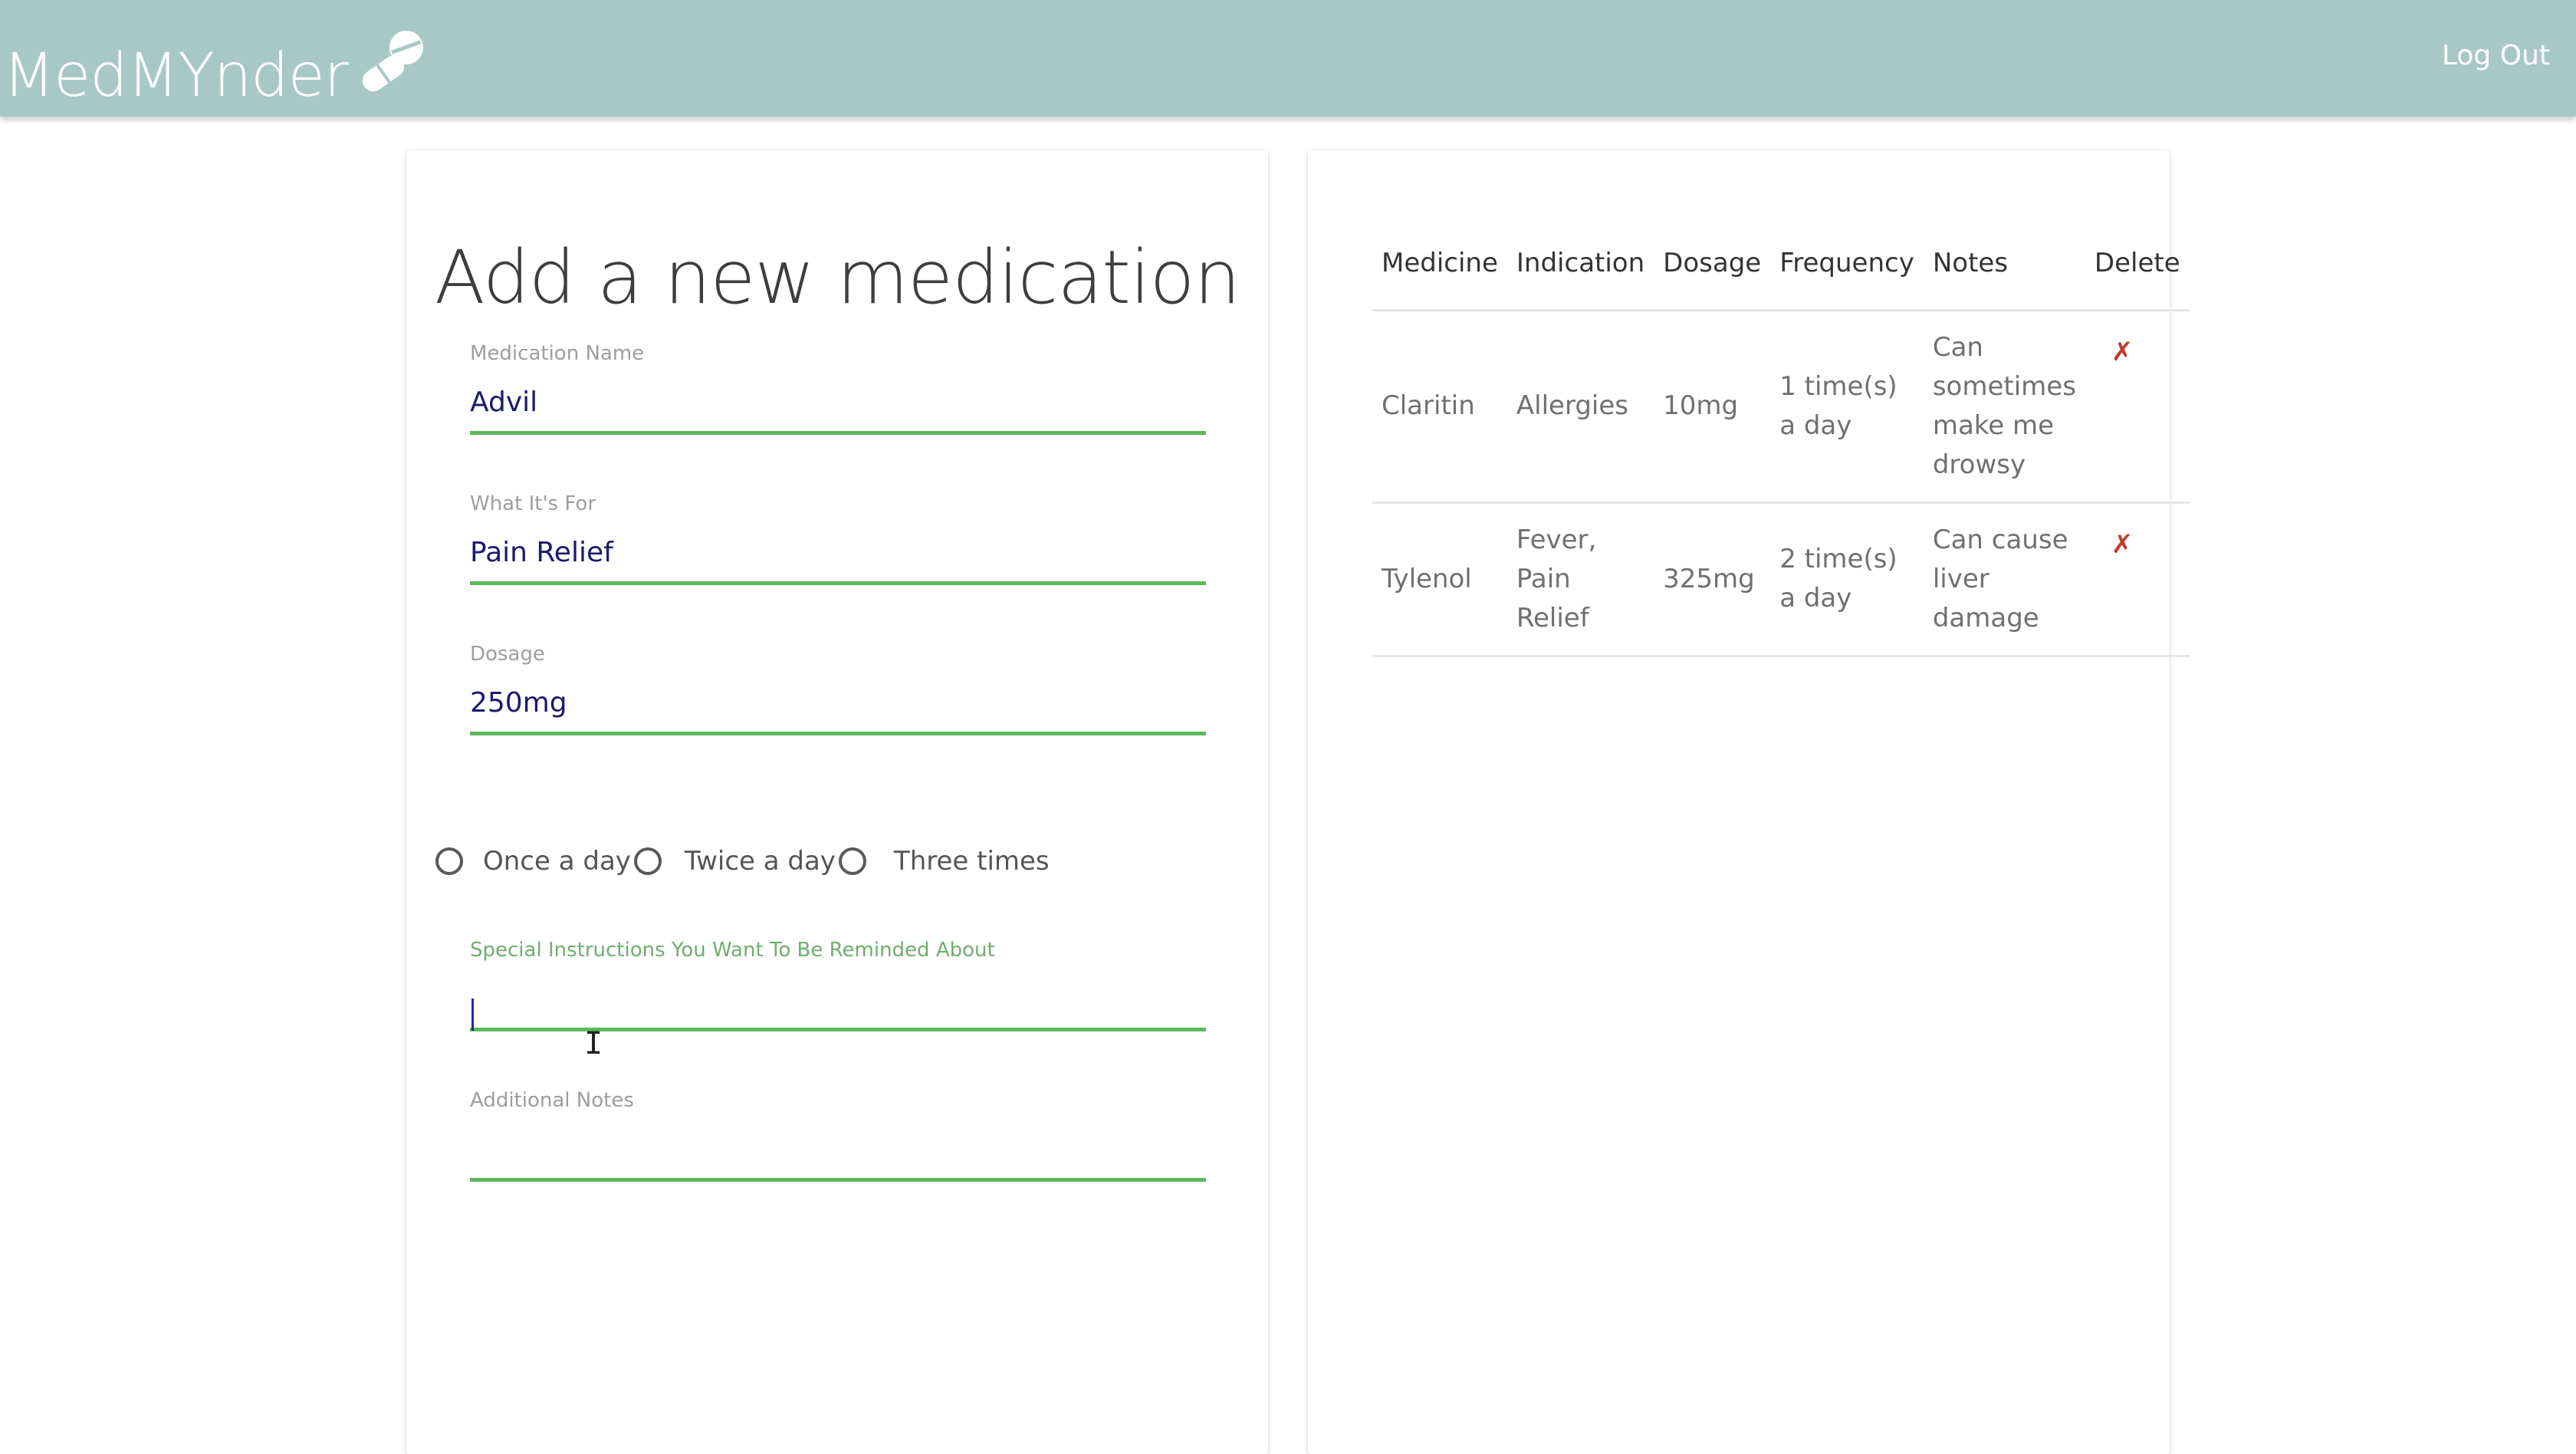 The image size is (2576, 1454). I want to click on column-header-dosage: Dosage, so click(1712, 264).